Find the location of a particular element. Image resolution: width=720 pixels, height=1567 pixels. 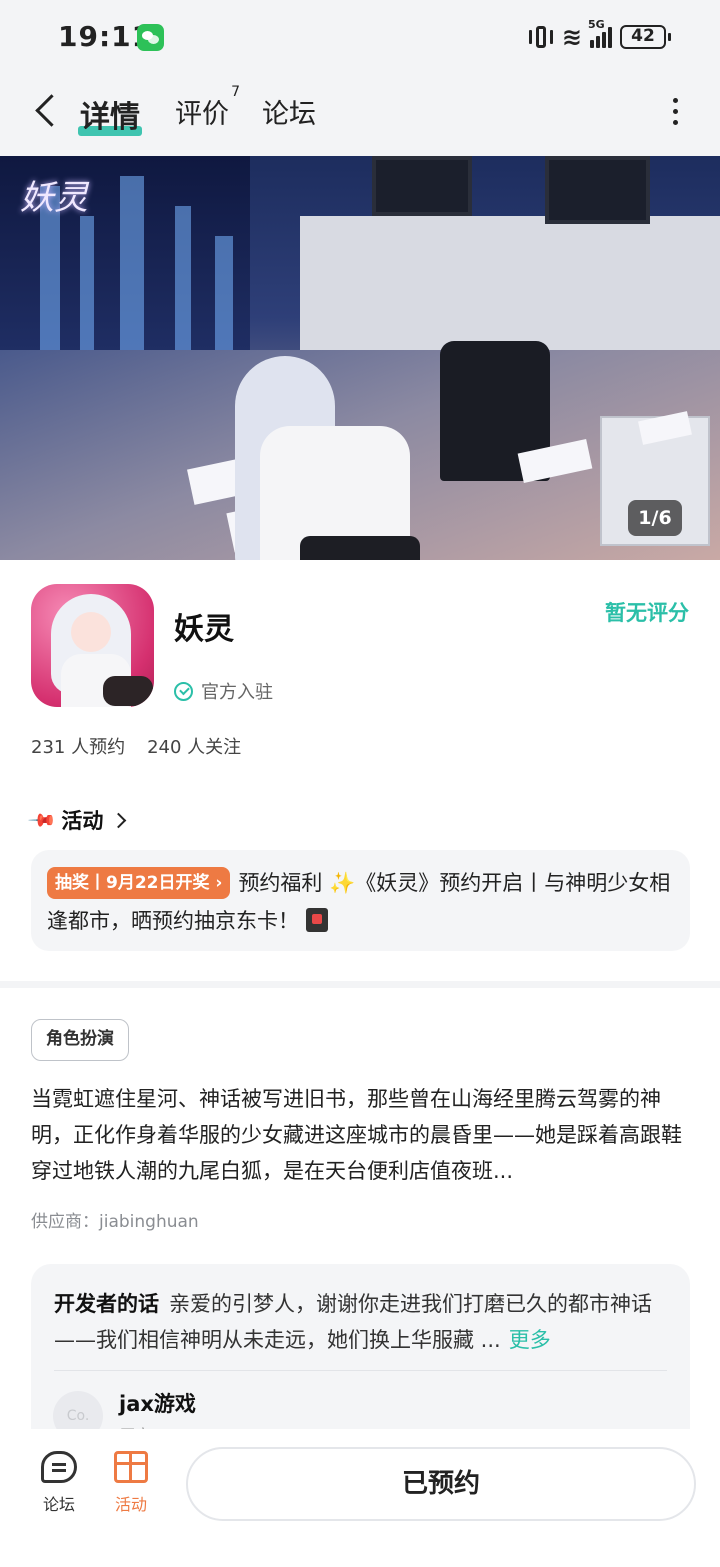

review-count-badge: 7 is located at coordinates (235, 92).